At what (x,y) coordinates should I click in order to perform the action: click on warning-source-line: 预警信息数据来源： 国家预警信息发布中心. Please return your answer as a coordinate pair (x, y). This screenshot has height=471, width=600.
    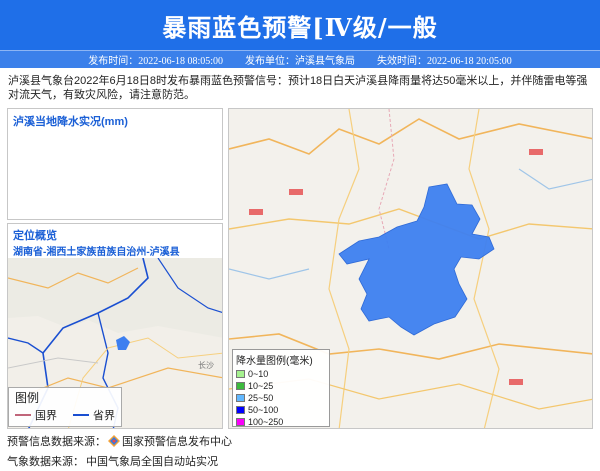
    Looking at the image, I should click on (119, 441).